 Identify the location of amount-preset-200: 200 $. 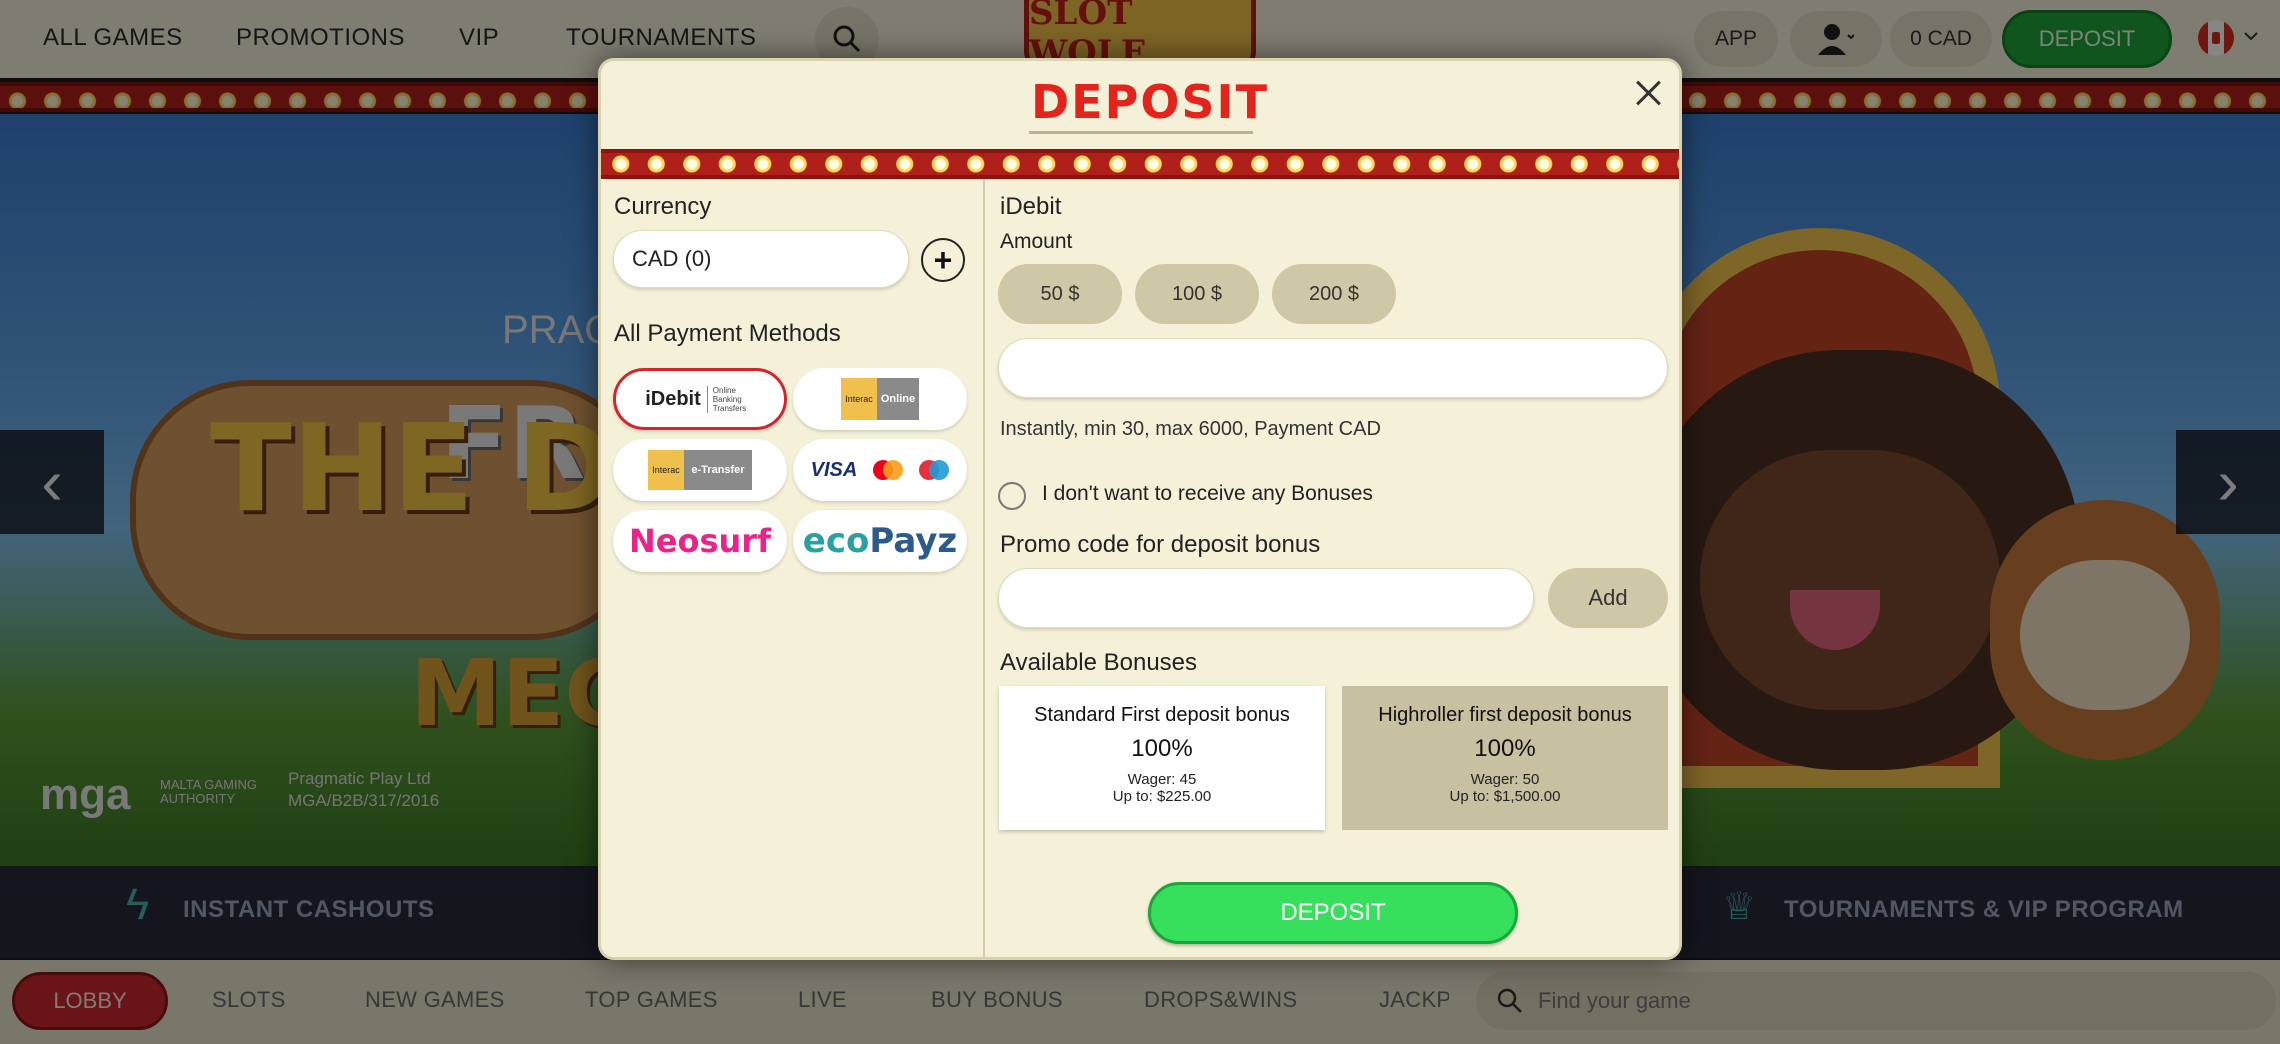
(1334, 294).